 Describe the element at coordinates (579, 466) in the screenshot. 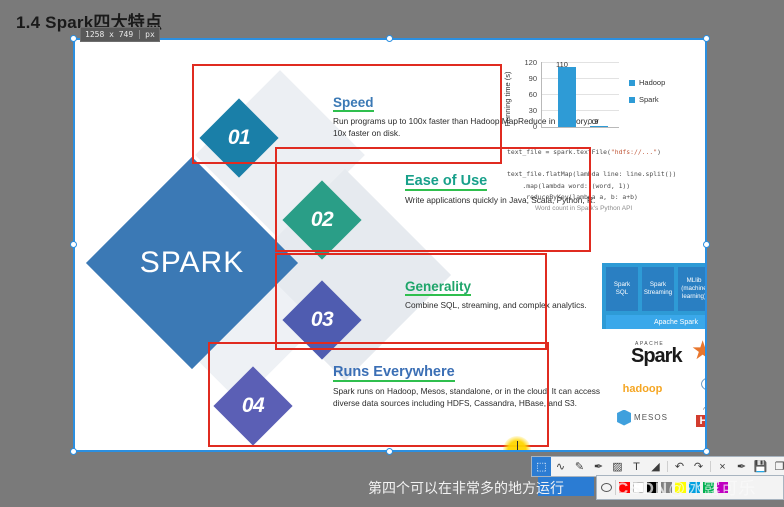

I see `pencil-icon: ✎` at that location.